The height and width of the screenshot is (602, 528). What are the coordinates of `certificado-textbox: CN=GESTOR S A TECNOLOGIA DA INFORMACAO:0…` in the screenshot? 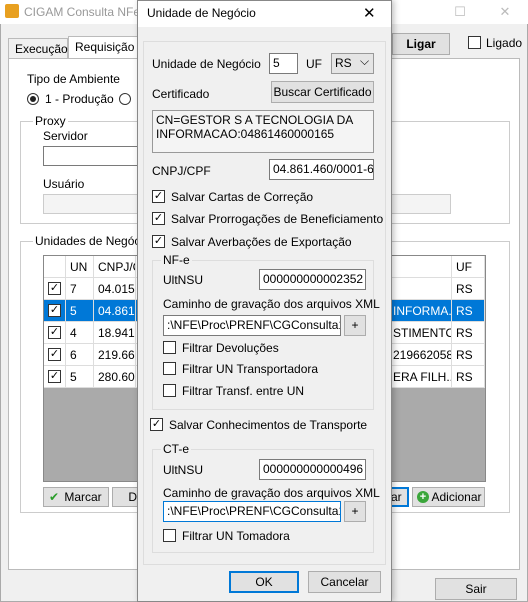 It's located at (263, 131).